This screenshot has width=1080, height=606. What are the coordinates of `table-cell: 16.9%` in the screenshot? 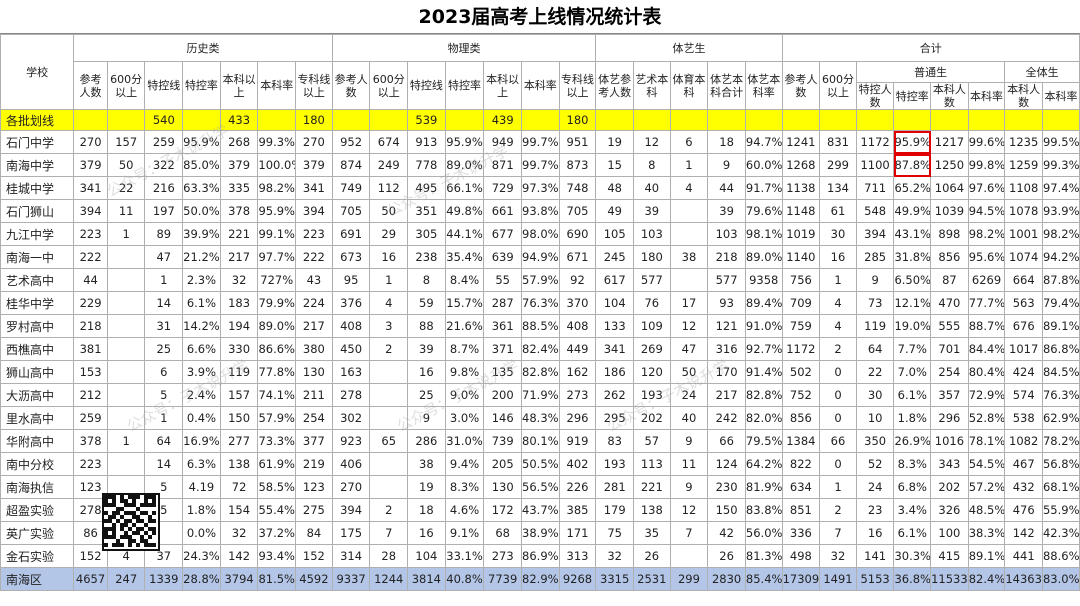 It's located at (201, 441).